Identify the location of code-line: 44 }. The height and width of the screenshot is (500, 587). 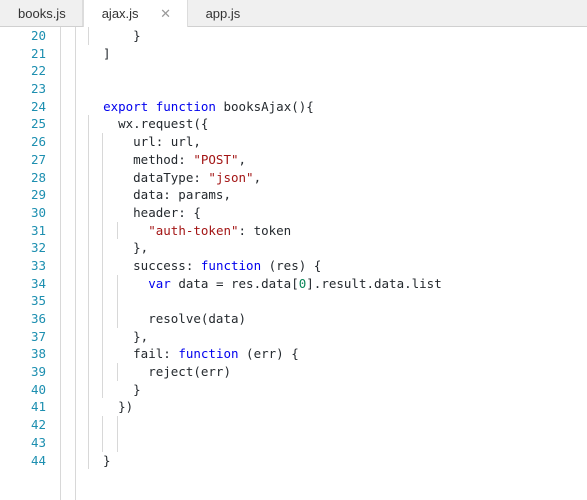
(293, 460).